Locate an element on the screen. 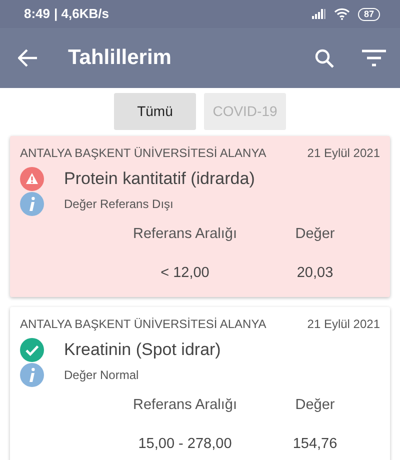 Image resolution: width=400 pixels, height=460 pixels. time-text: 8:49 is located at coordinates (37, 14).